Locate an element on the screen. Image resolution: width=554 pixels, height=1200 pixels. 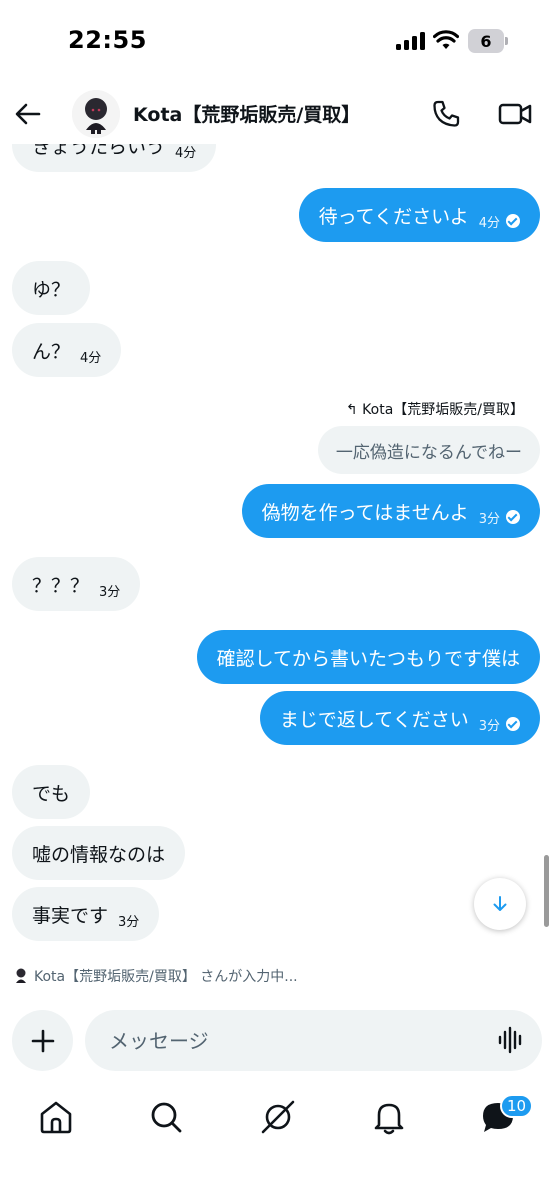
message-incoming: ゆ？ is located at coordinates (51, 288).